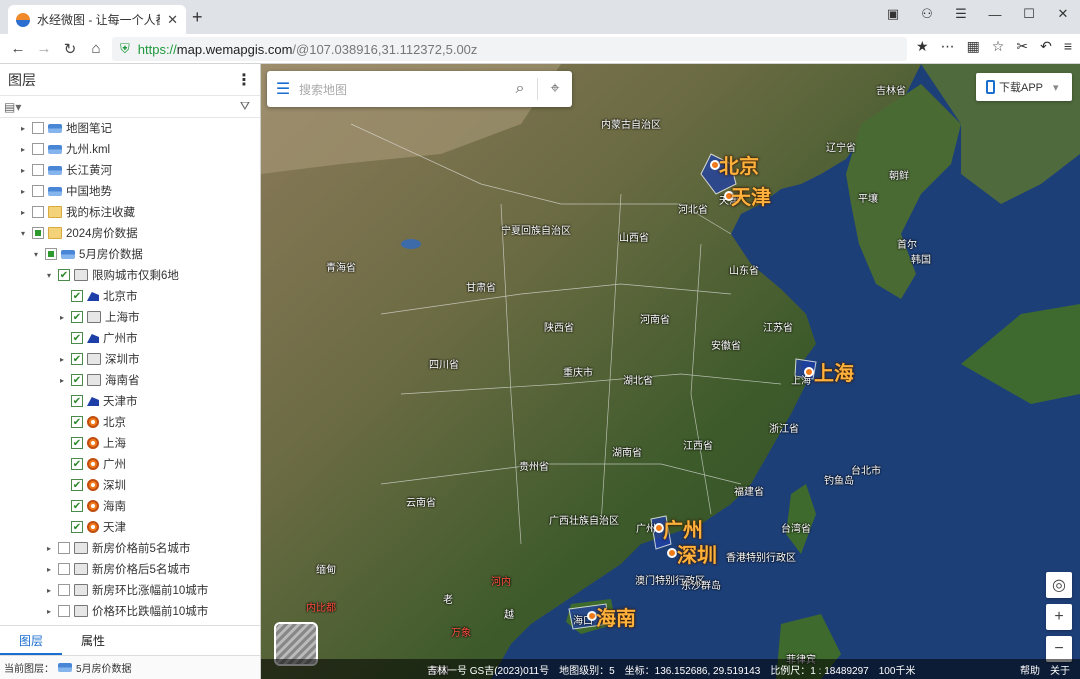  Describe the element at coordinates (126, 611) in the screenshot. I see `layer-tree-item: ▸ 价格环比跌幅前10城市` at that location.